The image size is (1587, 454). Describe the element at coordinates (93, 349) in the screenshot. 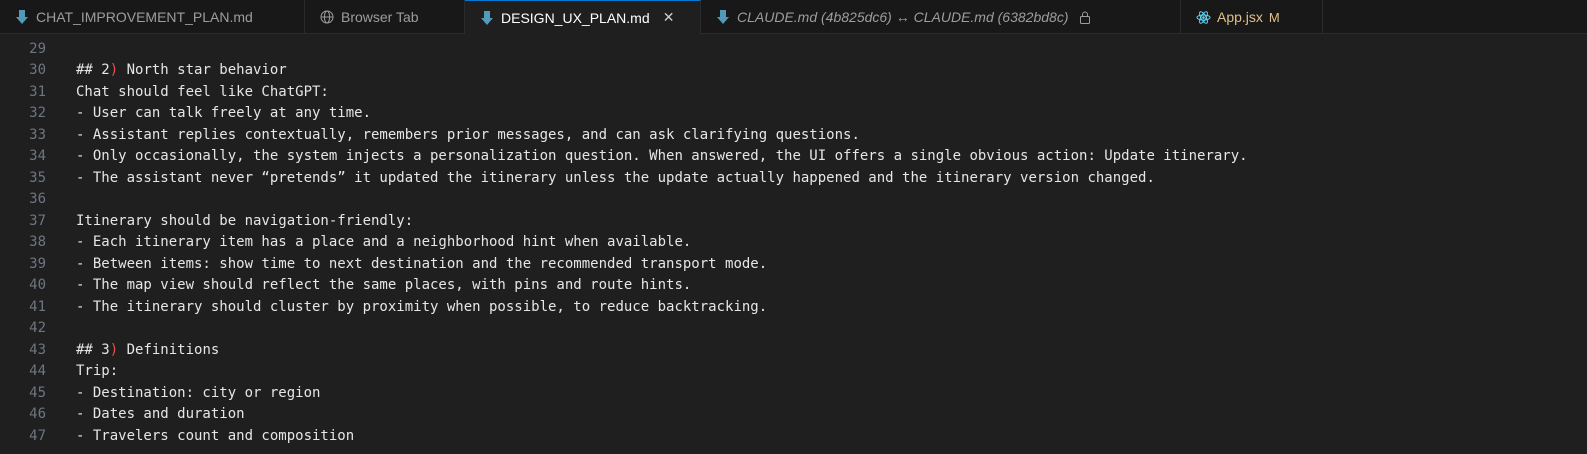

I see `heading-prefix: ## 3` at that location.